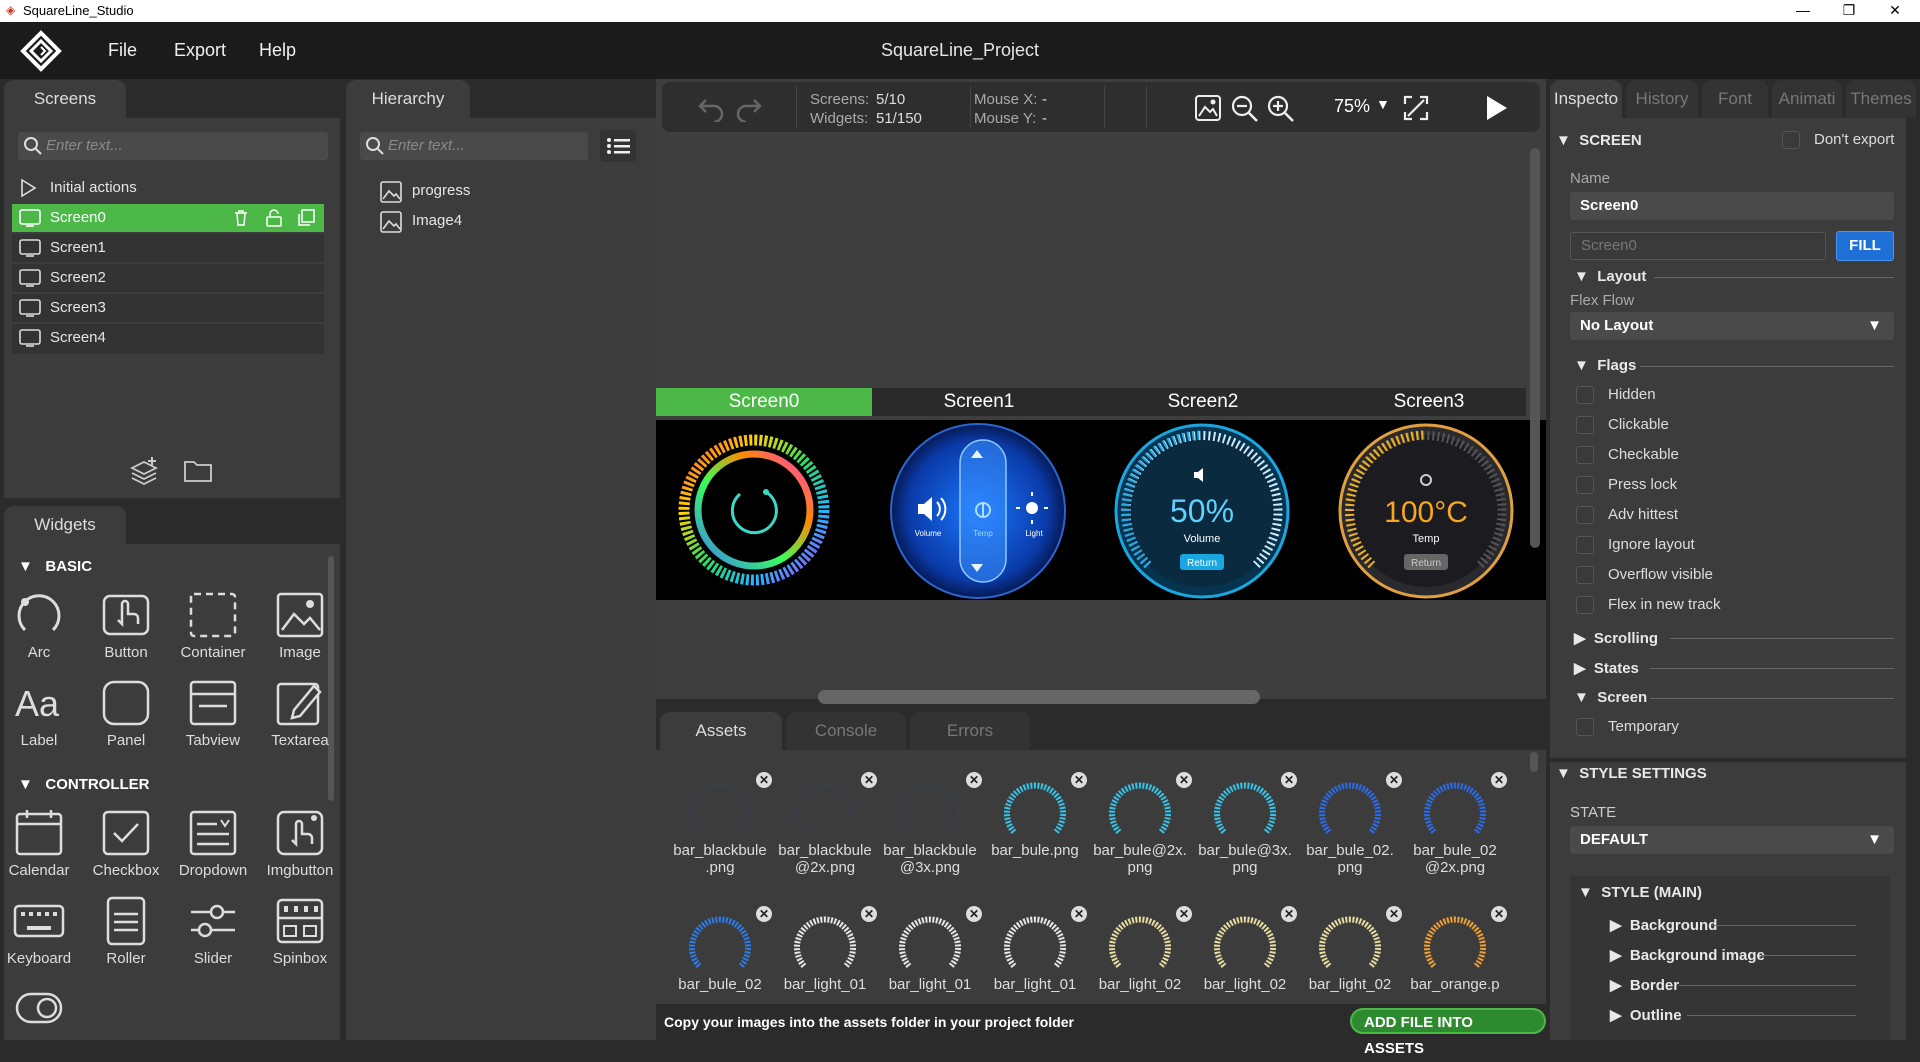 The image size is (1920, 1062). What do you see at coordinates (1246, 824) in the screenshot?
I see `asset-item: ✕ bar_bule@3x. png` at bounding box center [1246, 824].